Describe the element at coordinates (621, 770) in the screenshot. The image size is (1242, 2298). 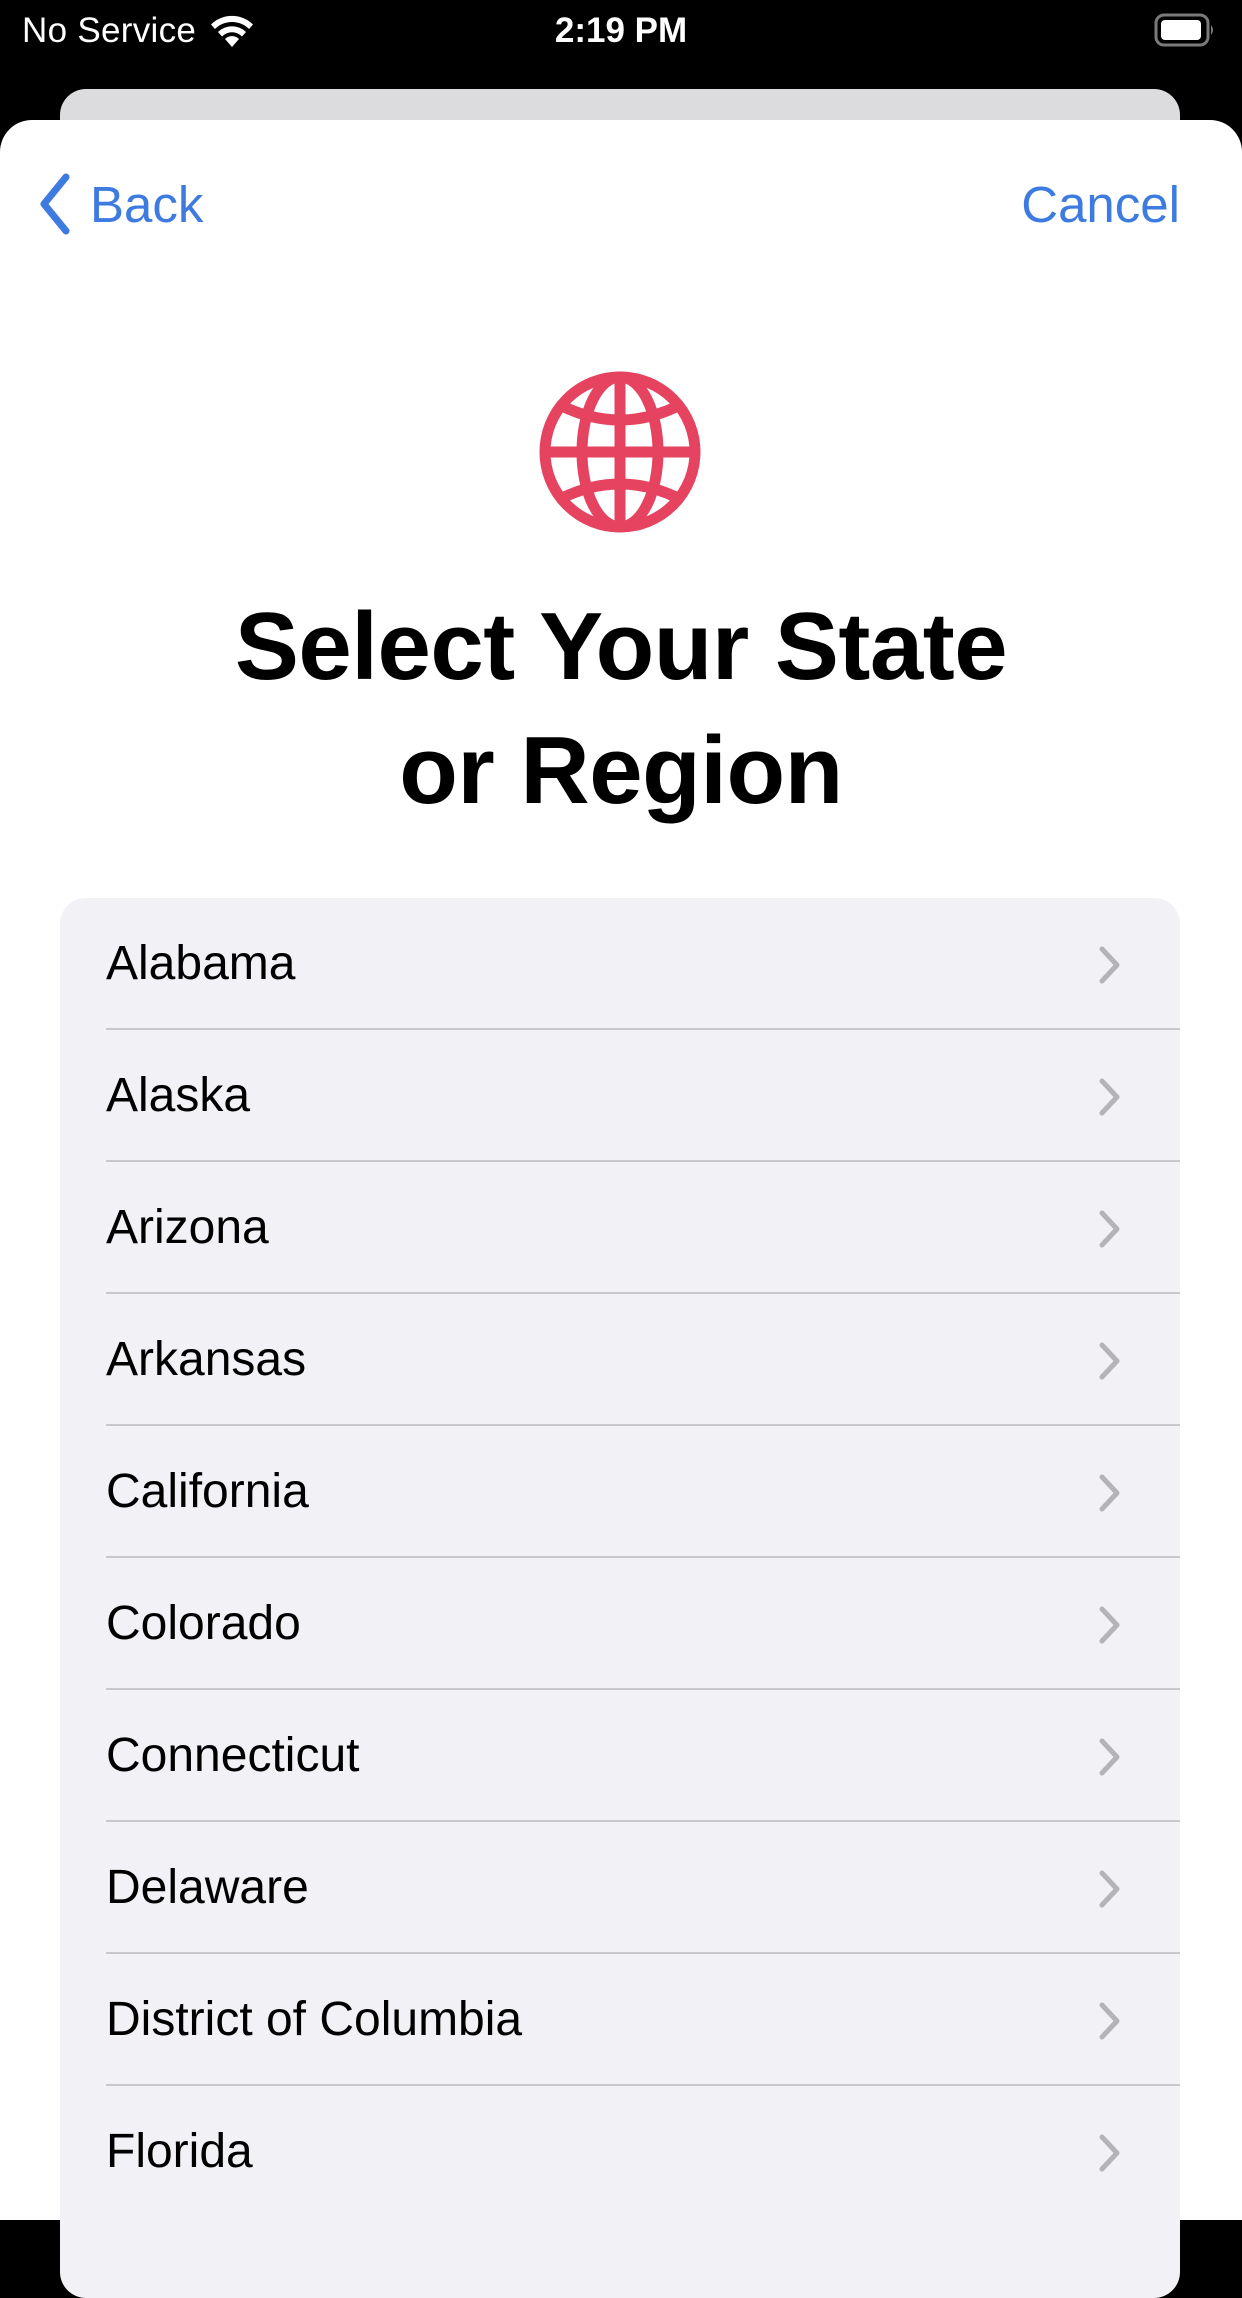
I see `page-title-line2: or Region` at that location.